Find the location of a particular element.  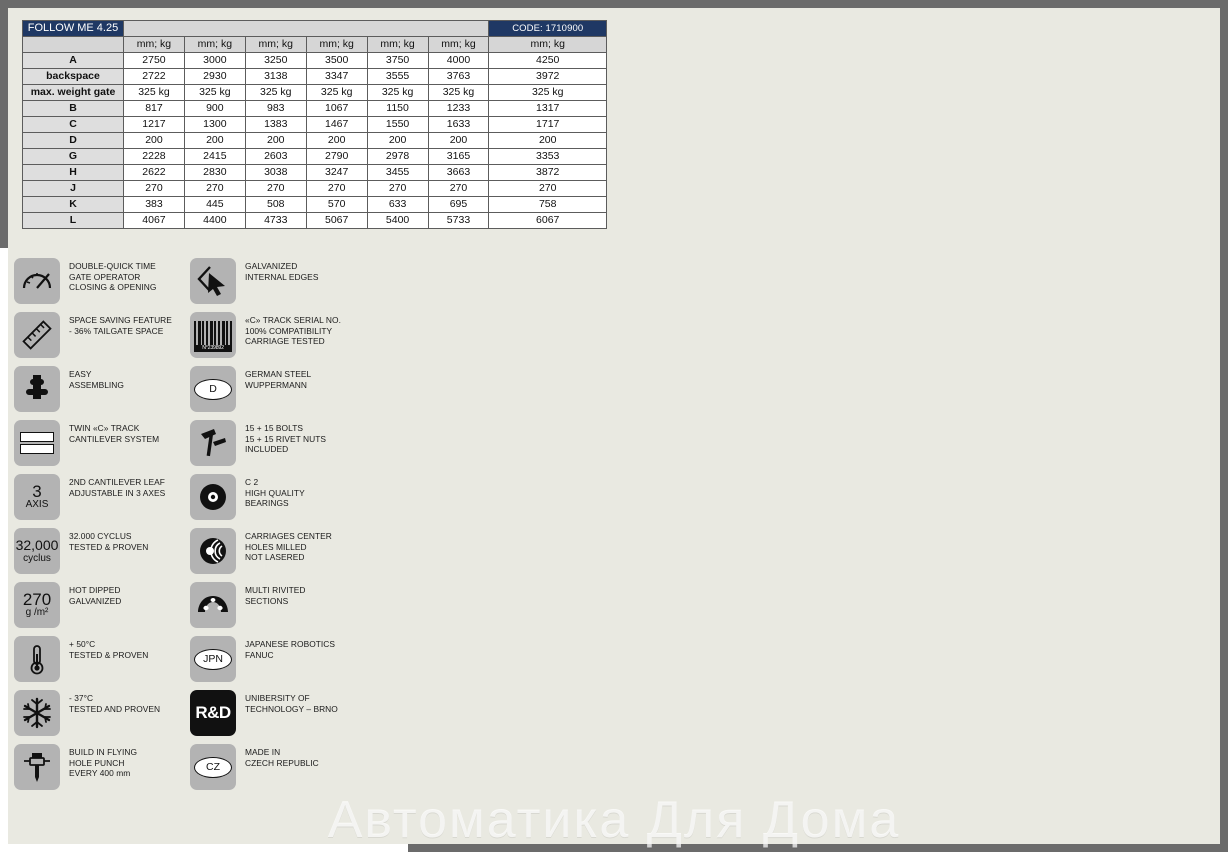

twin-track-icon-graphic is located at coordinates (37, 443).